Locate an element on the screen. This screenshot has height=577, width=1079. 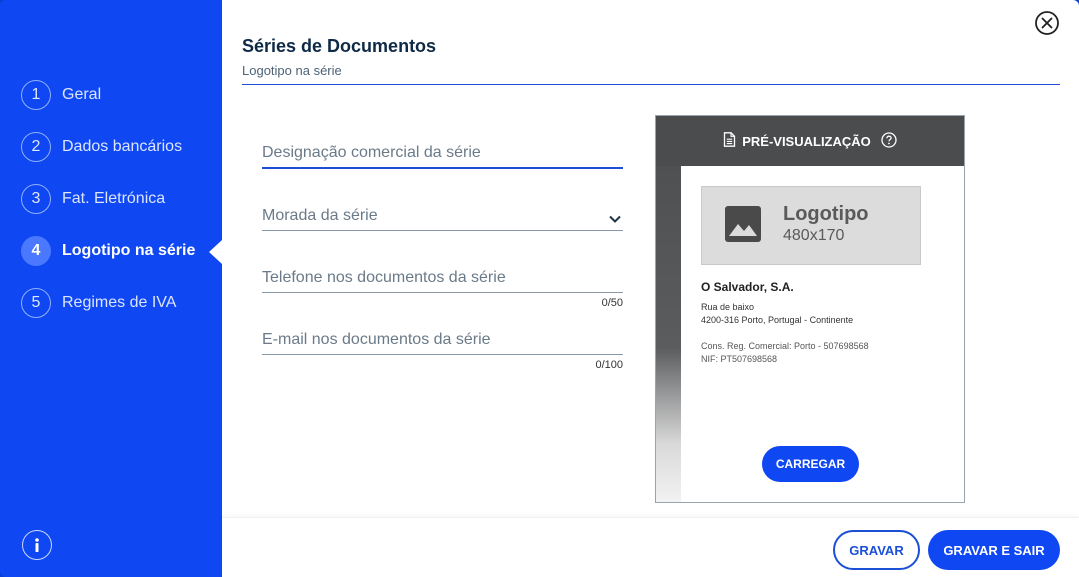
sidebar-step-regimes-iva: 5 Regimes de IVA is located at coordinates (98, 303).